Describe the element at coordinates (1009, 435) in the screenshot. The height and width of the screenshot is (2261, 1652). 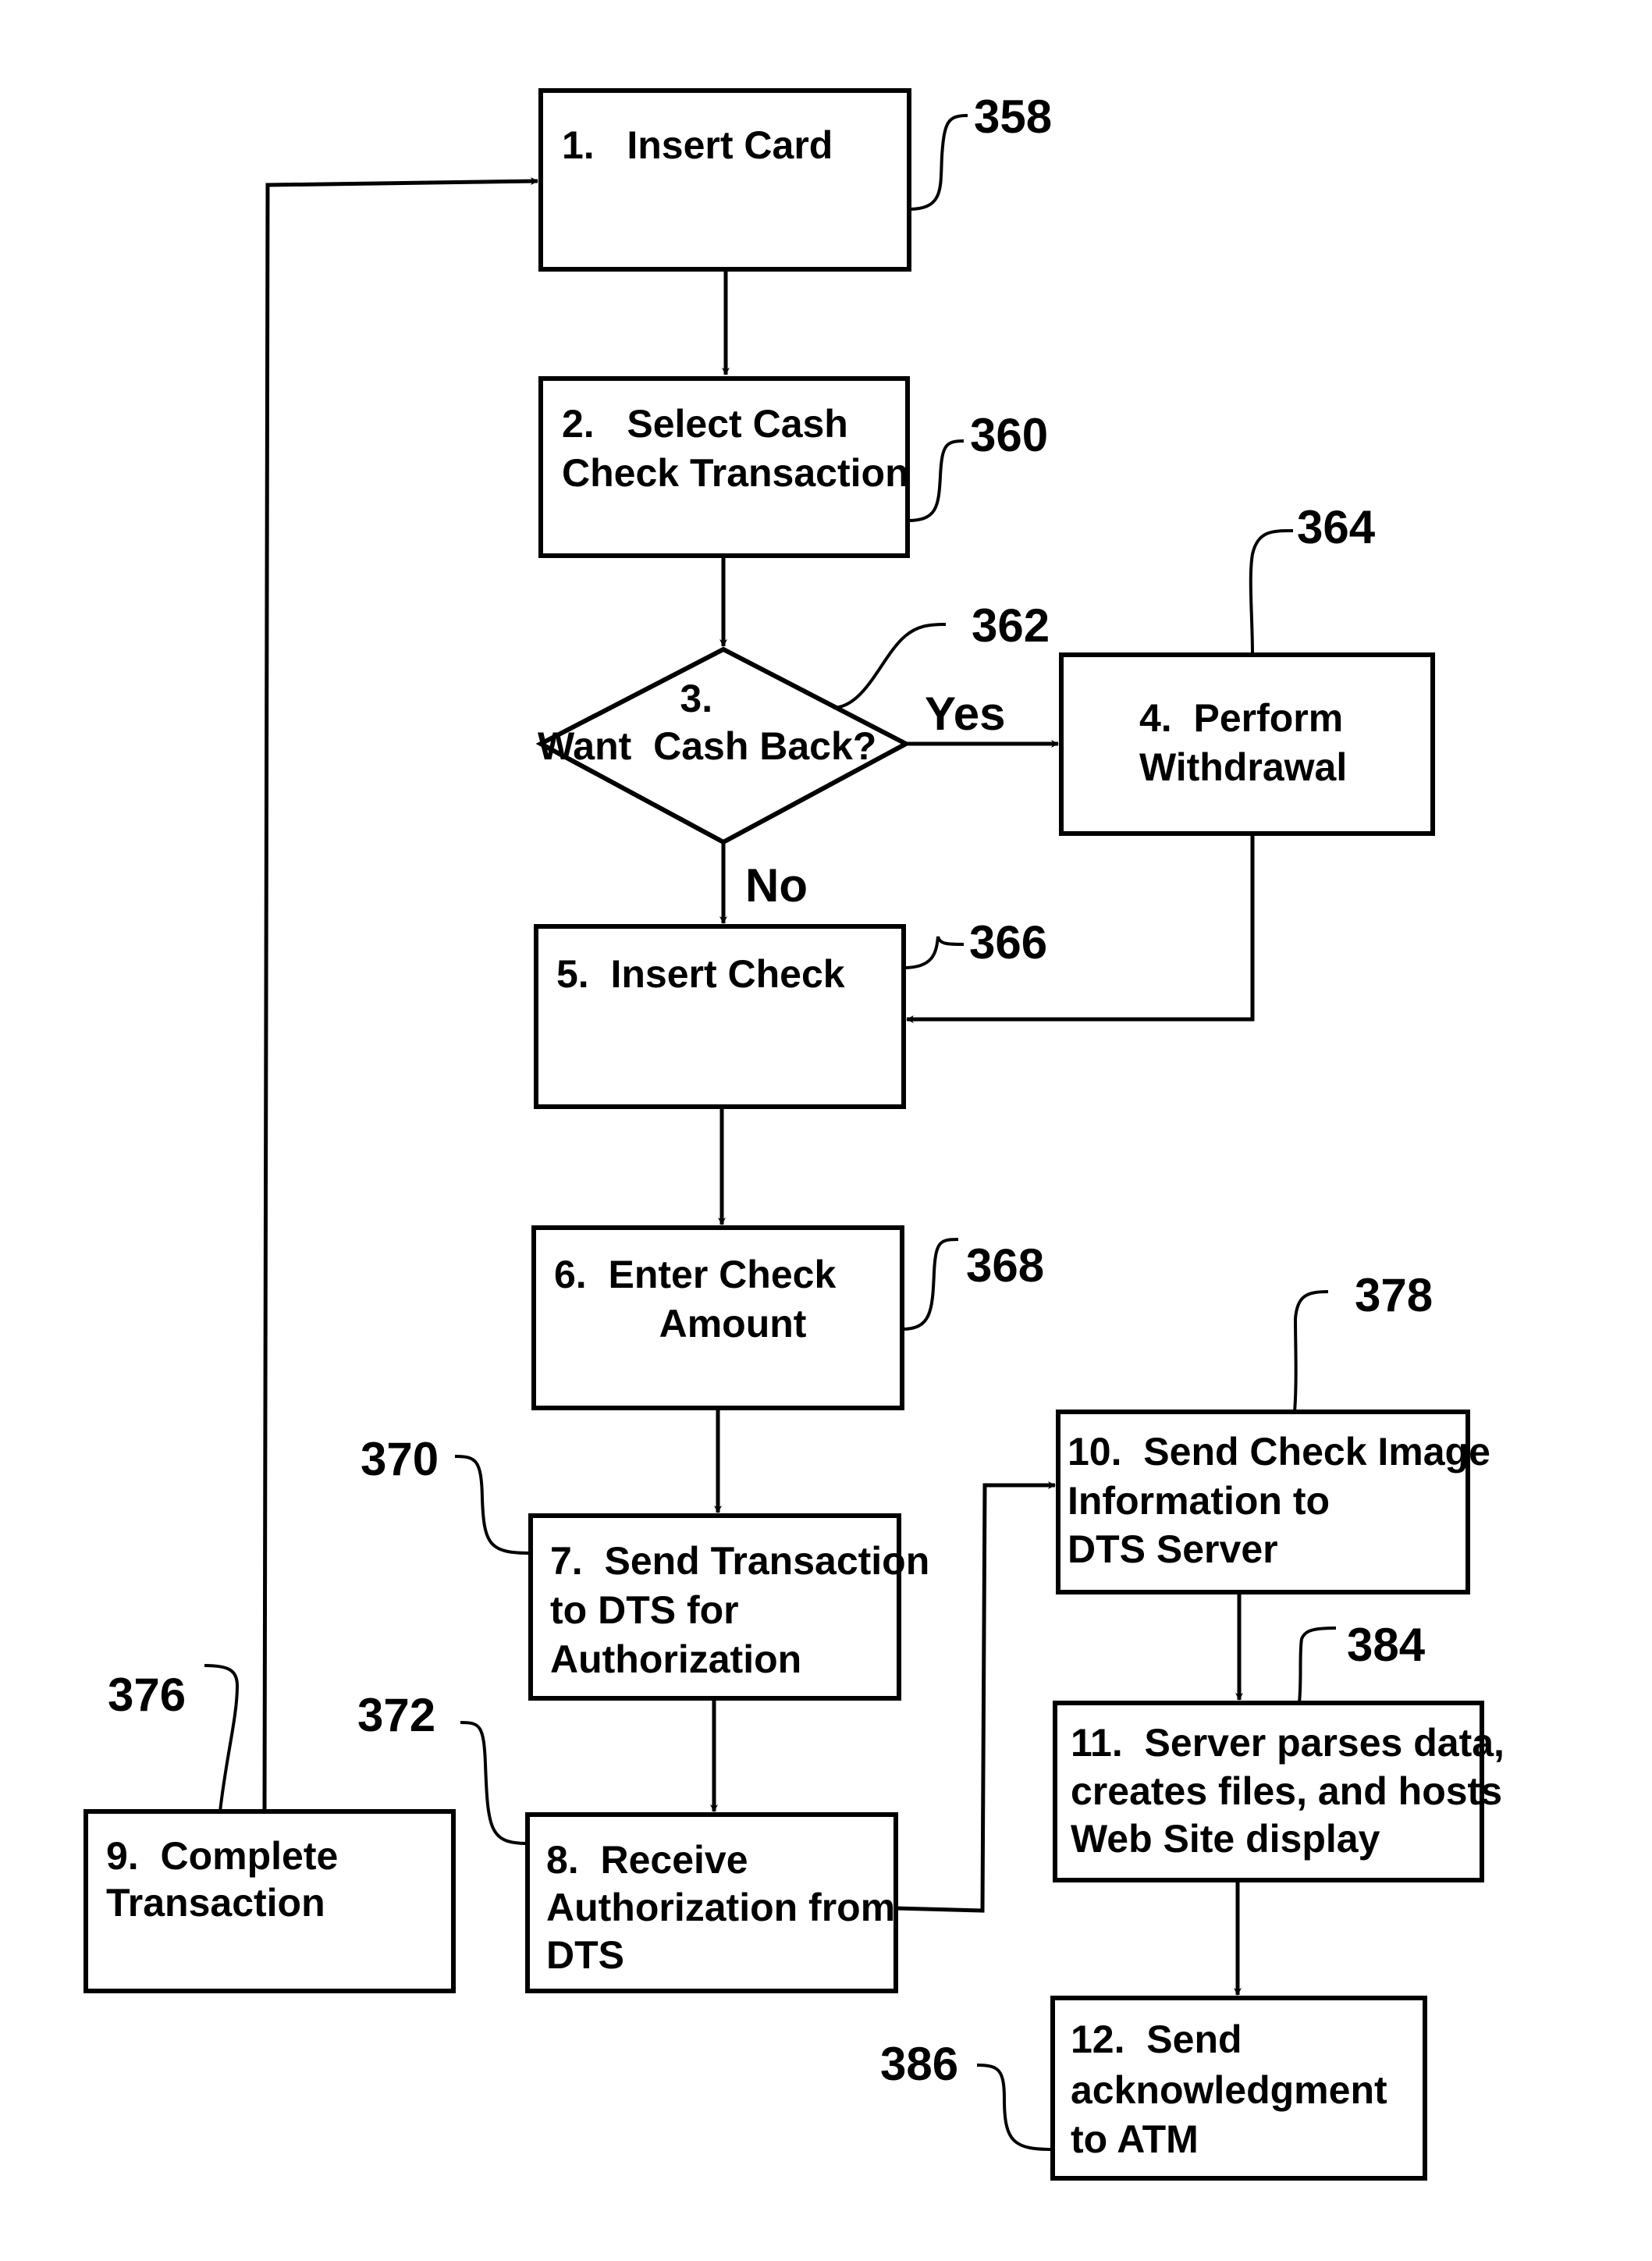
I see `ref-360: 360` at that location.